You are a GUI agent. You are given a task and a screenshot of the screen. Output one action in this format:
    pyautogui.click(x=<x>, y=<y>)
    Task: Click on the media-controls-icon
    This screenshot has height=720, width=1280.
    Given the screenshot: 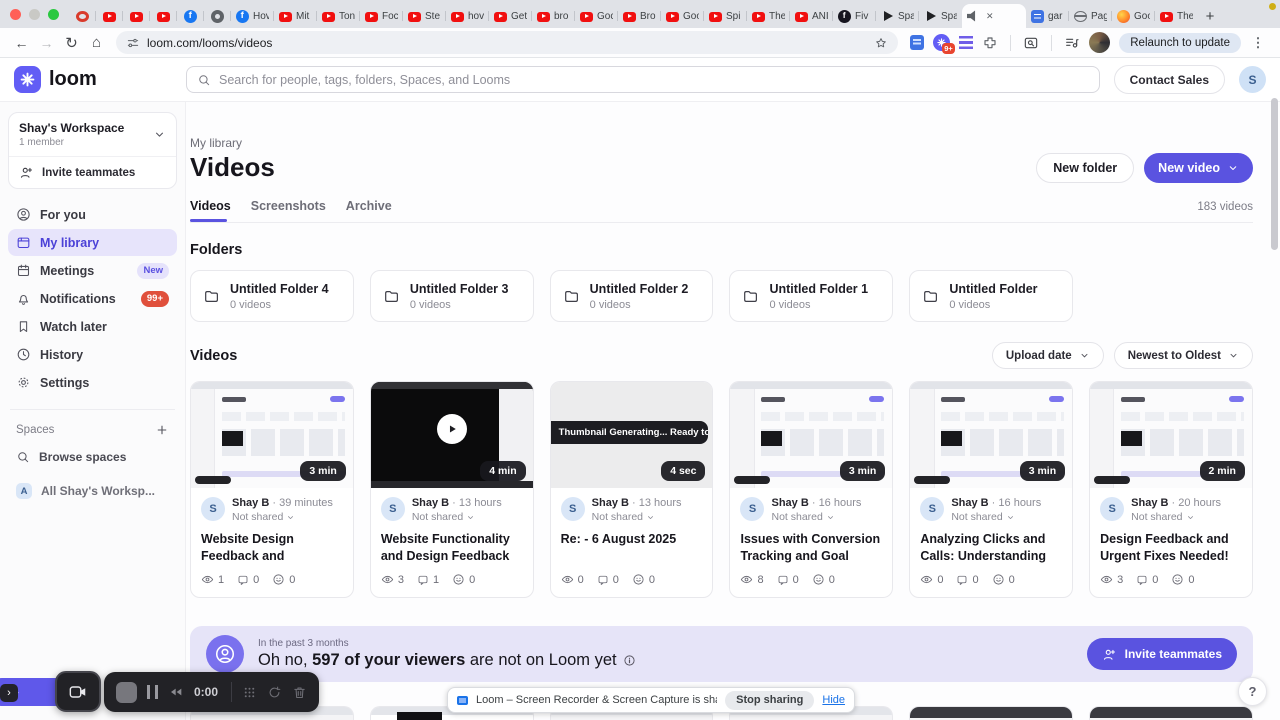 What is the action you would take?
    pyautogui.click(x=1072, y=43)
    